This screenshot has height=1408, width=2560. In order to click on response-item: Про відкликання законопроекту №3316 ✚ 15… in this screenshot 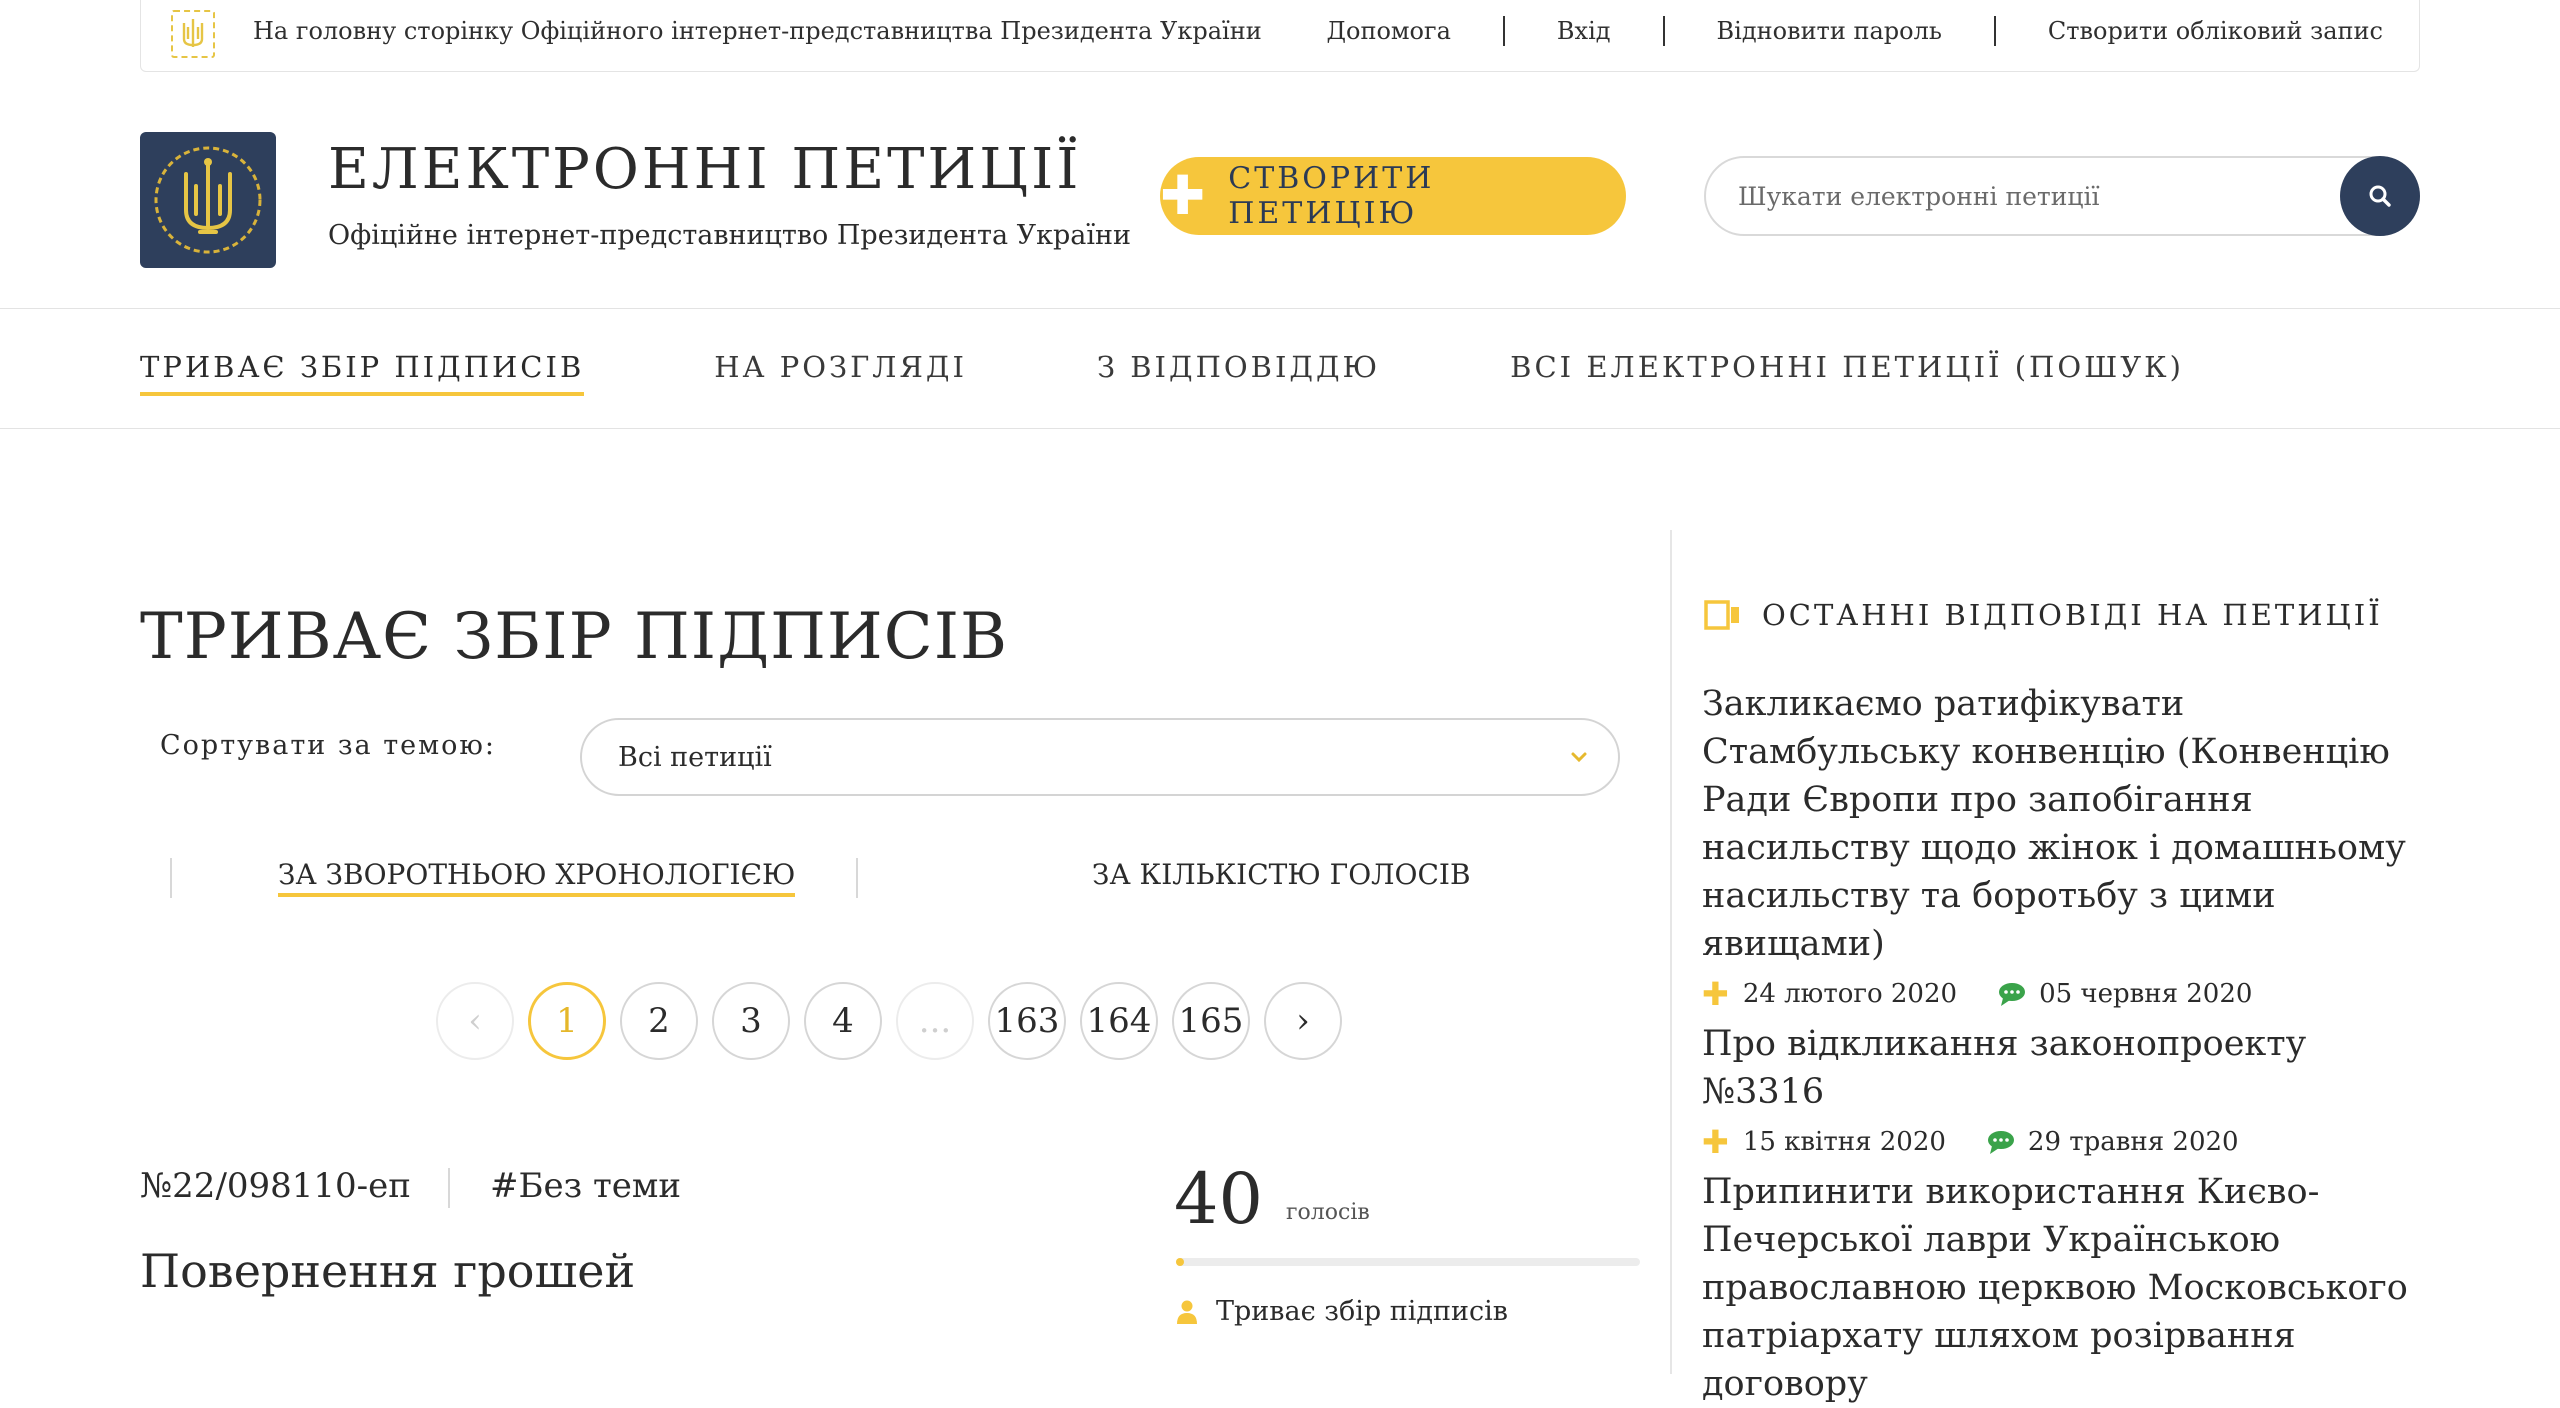, I will do `click(2062, 1089)`.